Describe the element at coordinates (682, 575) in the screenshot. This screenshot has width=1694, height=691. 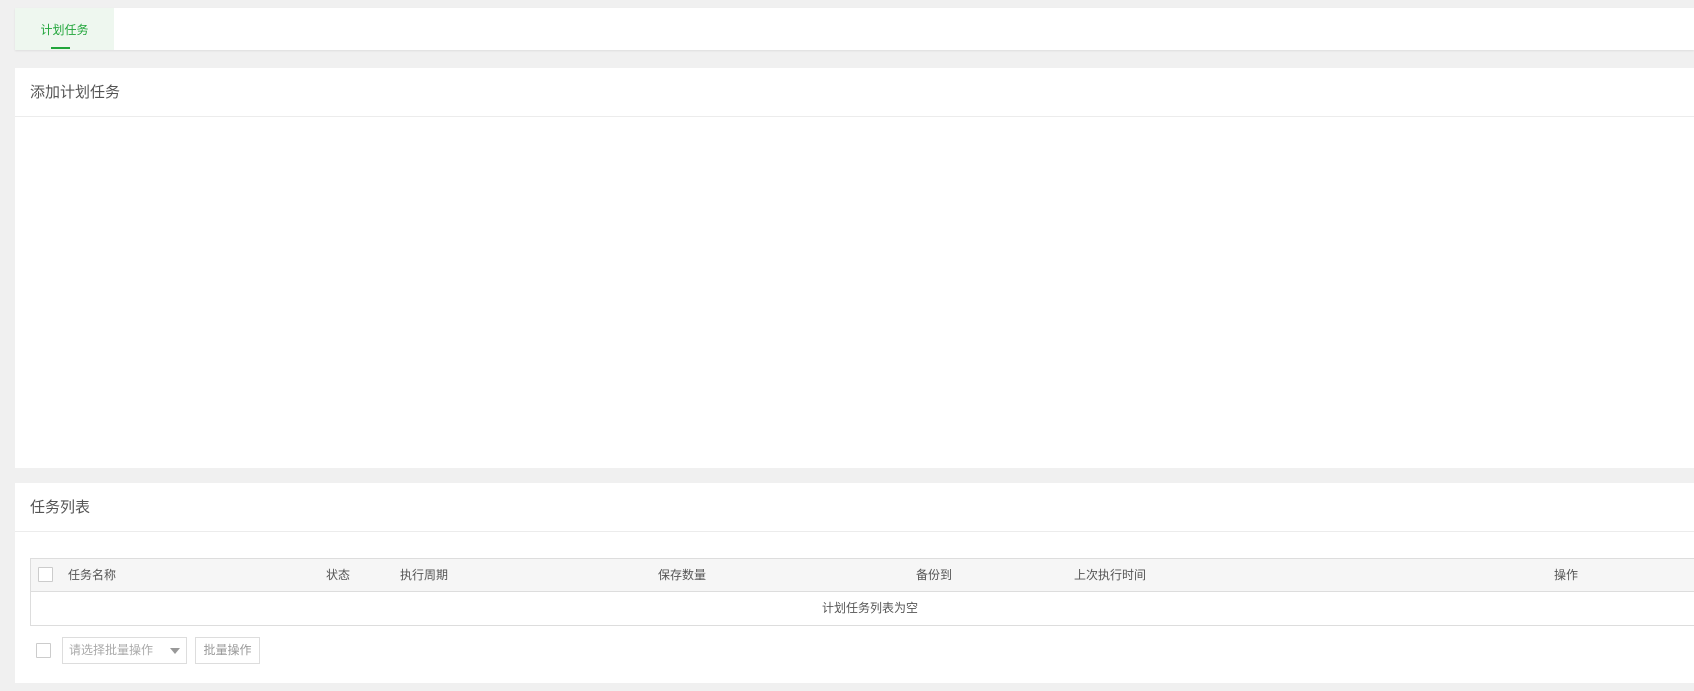
I see `column-header-save-count: 保存数量` at that location.